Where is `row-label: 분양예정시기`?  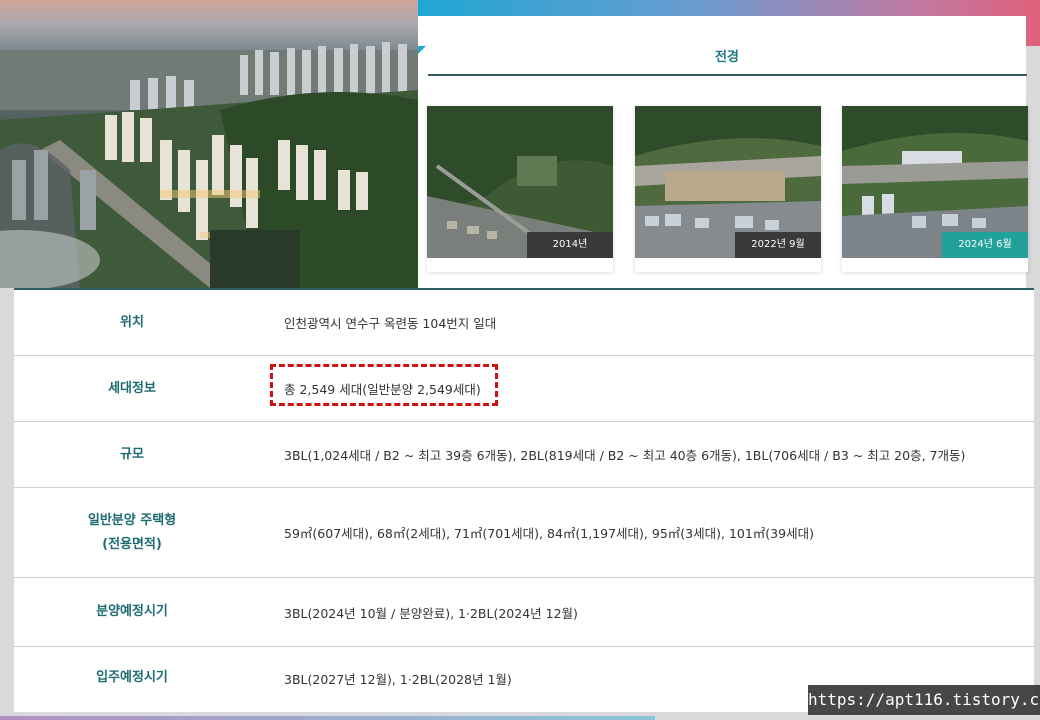
row-label: 분양예정시기 is located at coordinates (132, 611).